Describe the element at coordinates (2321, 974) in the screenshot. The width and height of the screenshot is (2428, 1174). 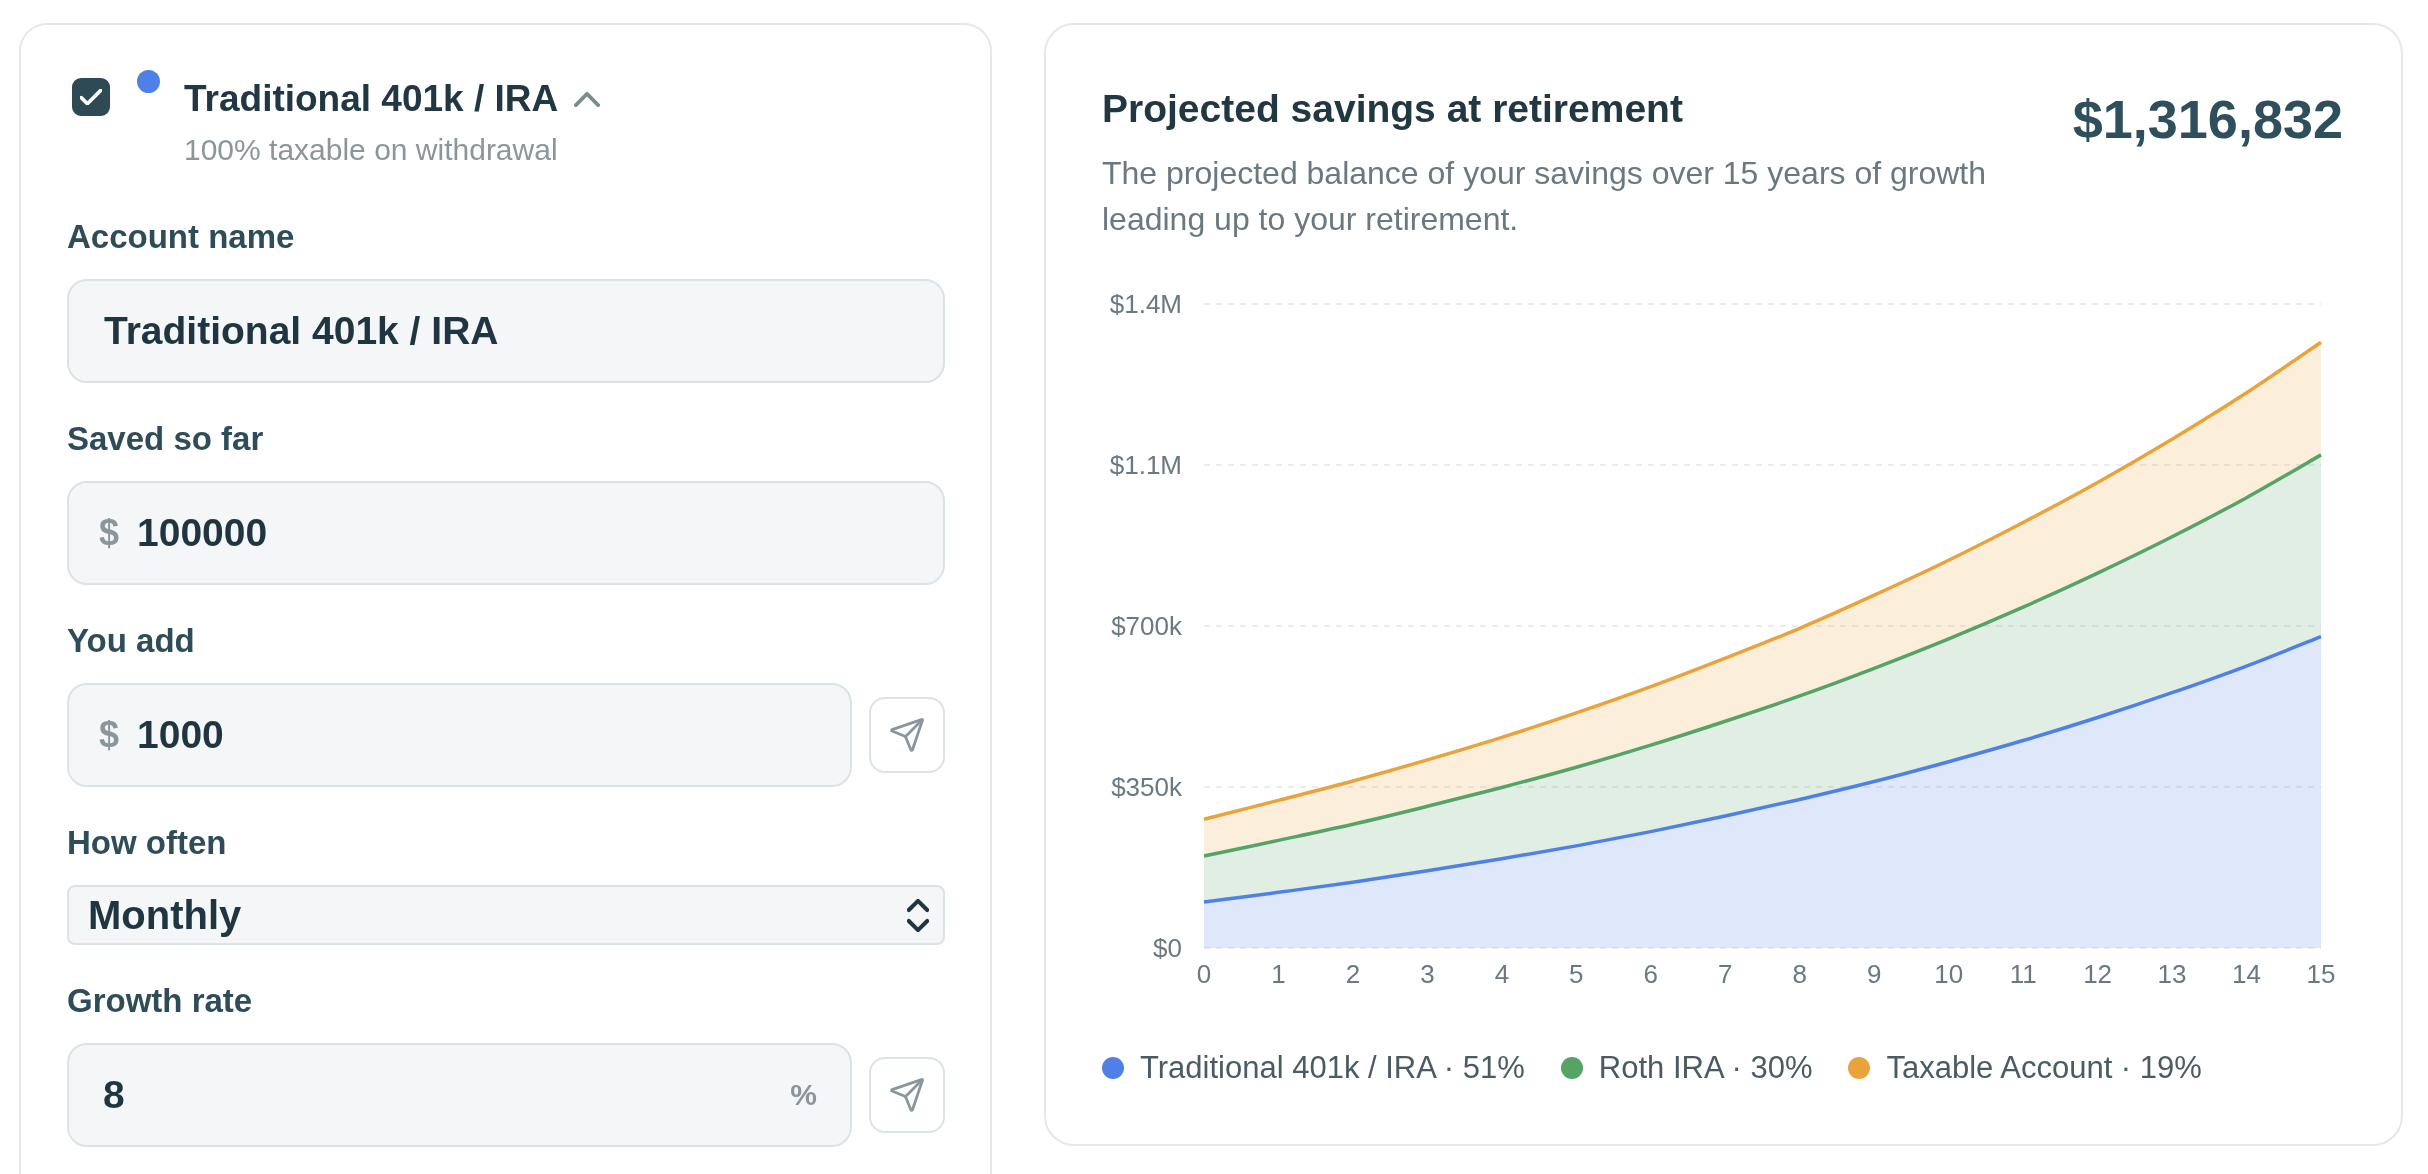
I see `axis-label: 15` at that location.